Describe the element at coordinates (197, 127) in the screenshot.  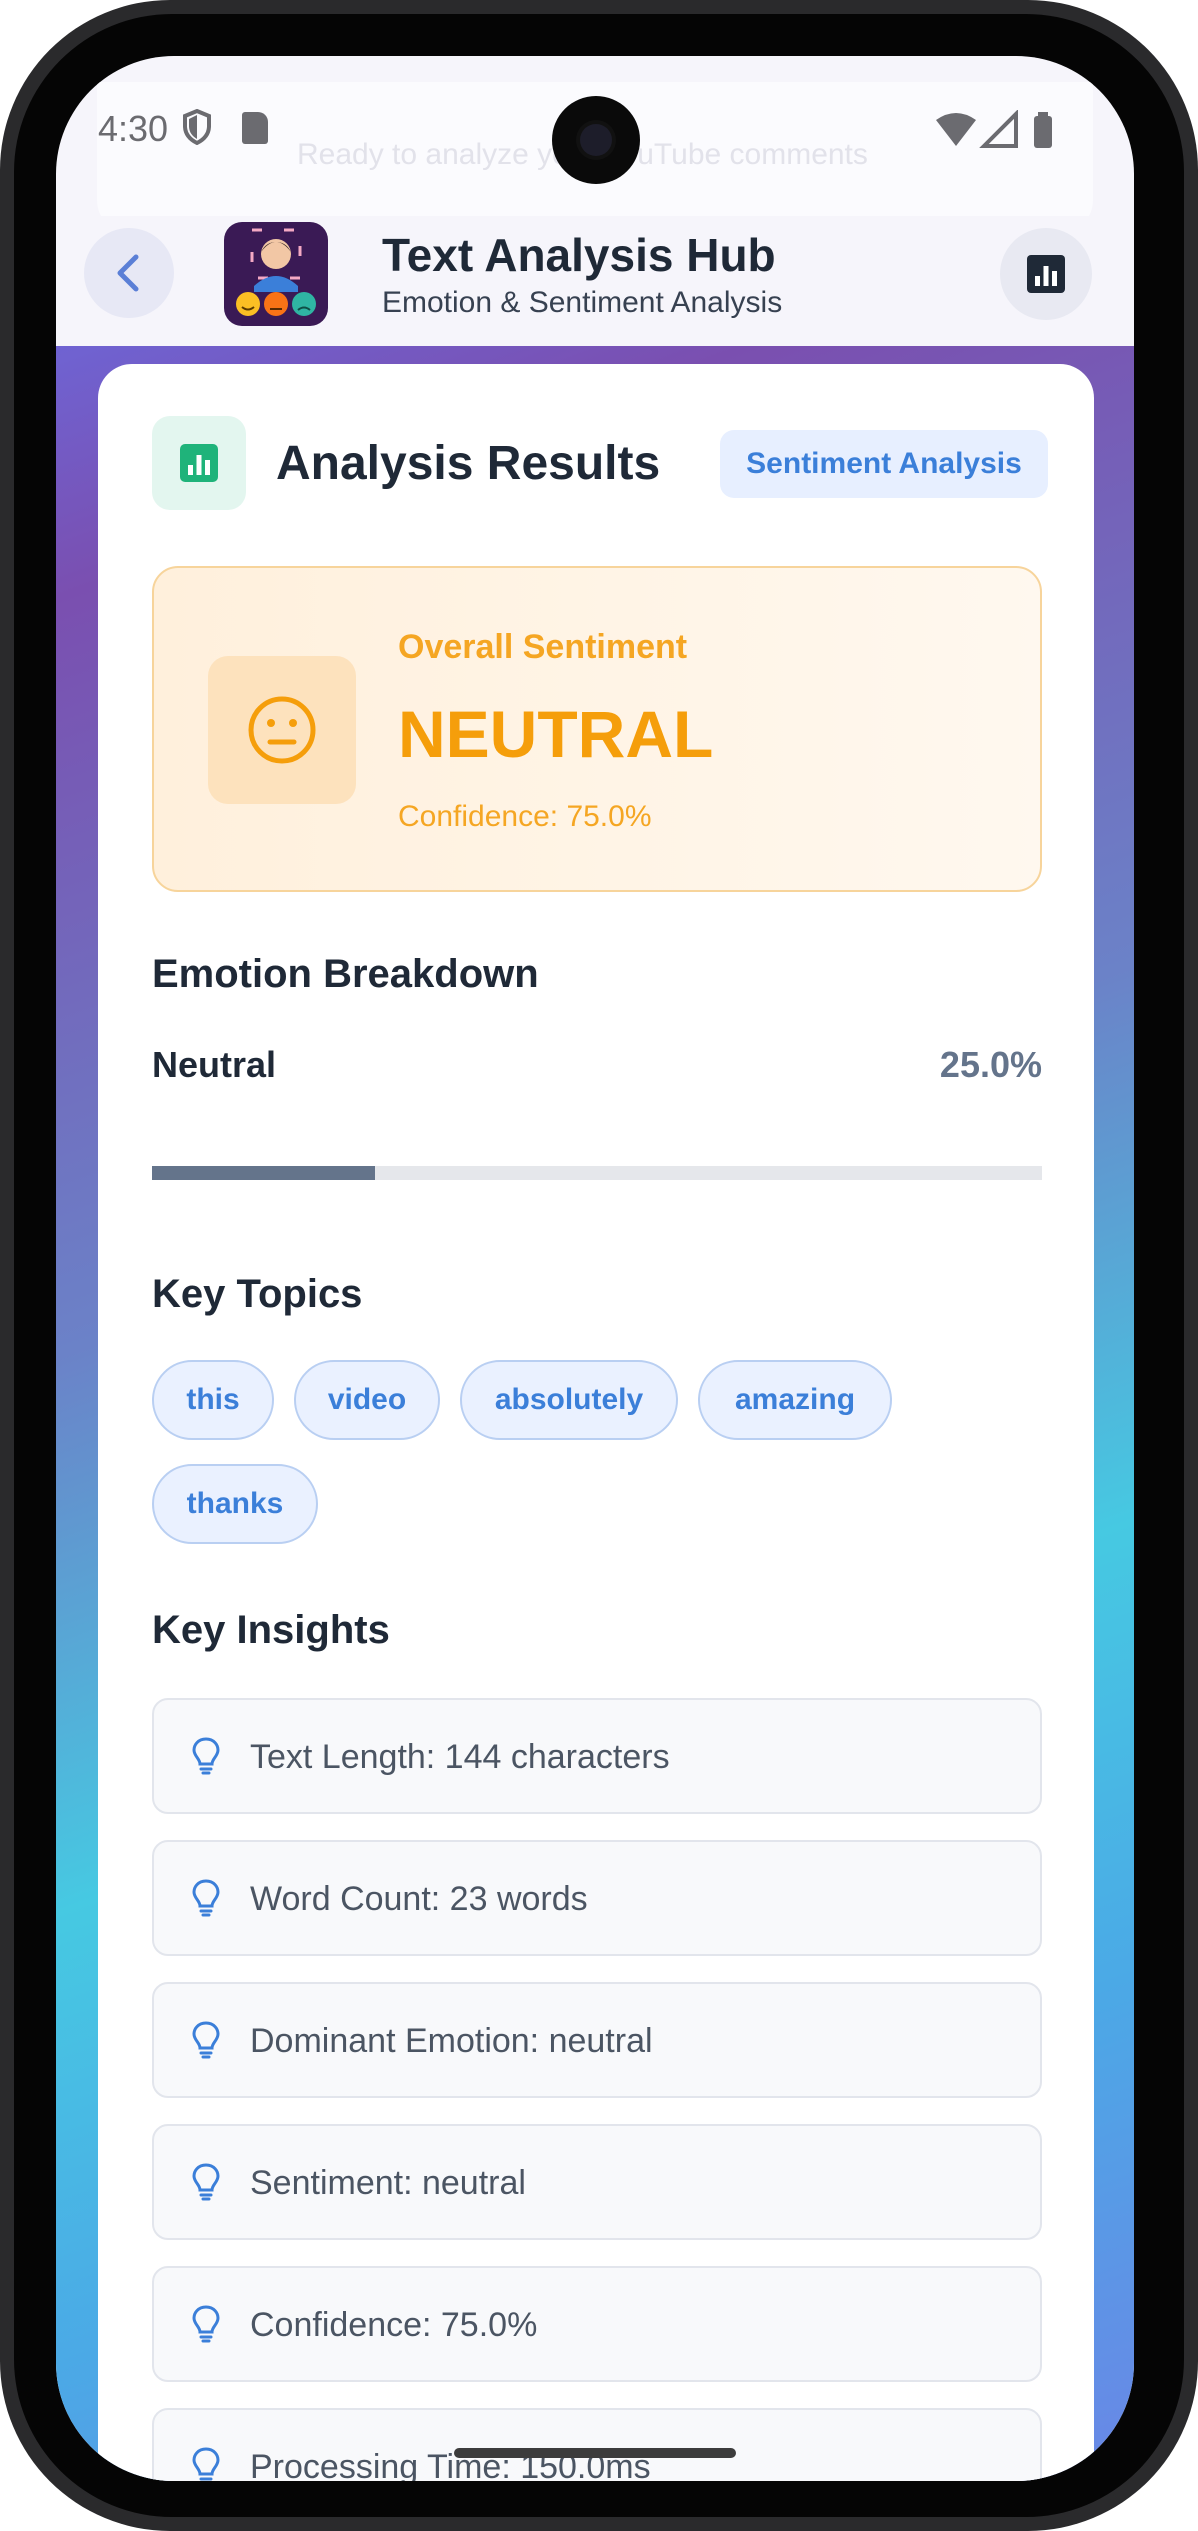
I see `shield-icon` at that location.